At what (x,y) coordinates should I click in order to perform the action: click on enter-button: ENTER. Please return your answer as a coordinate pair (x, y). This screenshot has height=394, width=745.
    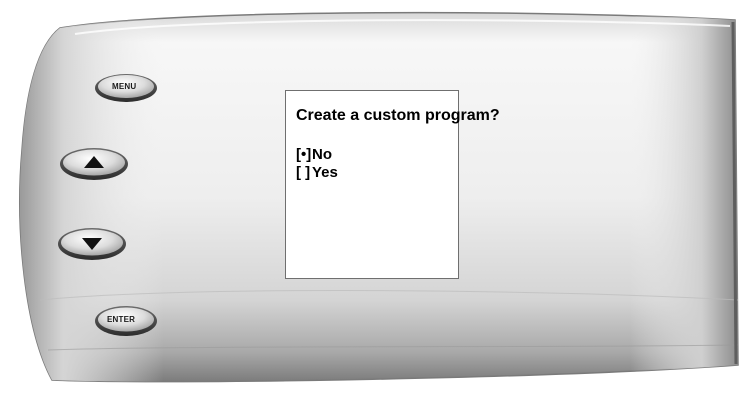
    Looking at the image, I should click on (126, 321).